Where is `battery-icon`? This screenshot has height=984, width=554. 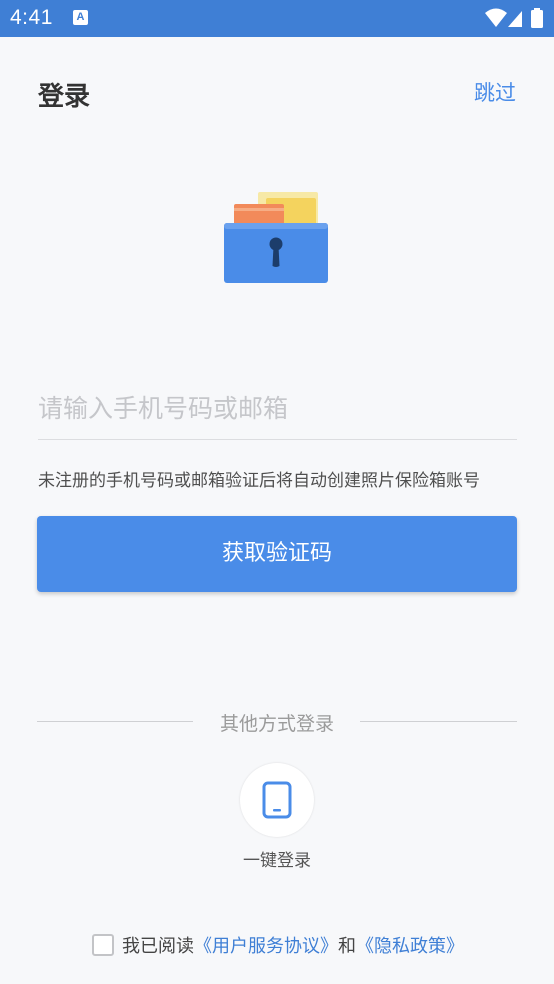
battery-icon is located at coordinates (537, 18).